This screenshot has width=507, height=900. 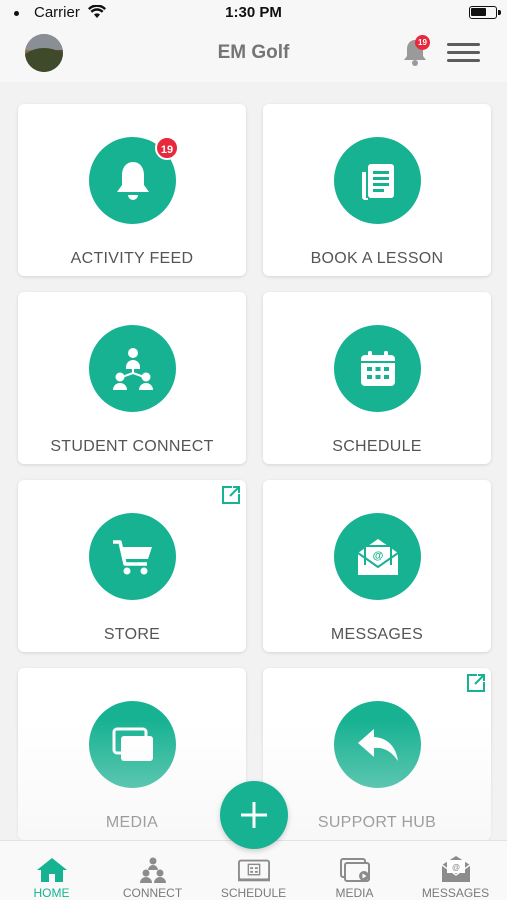 I want to click on people-icon, so click(x=153, y=870).